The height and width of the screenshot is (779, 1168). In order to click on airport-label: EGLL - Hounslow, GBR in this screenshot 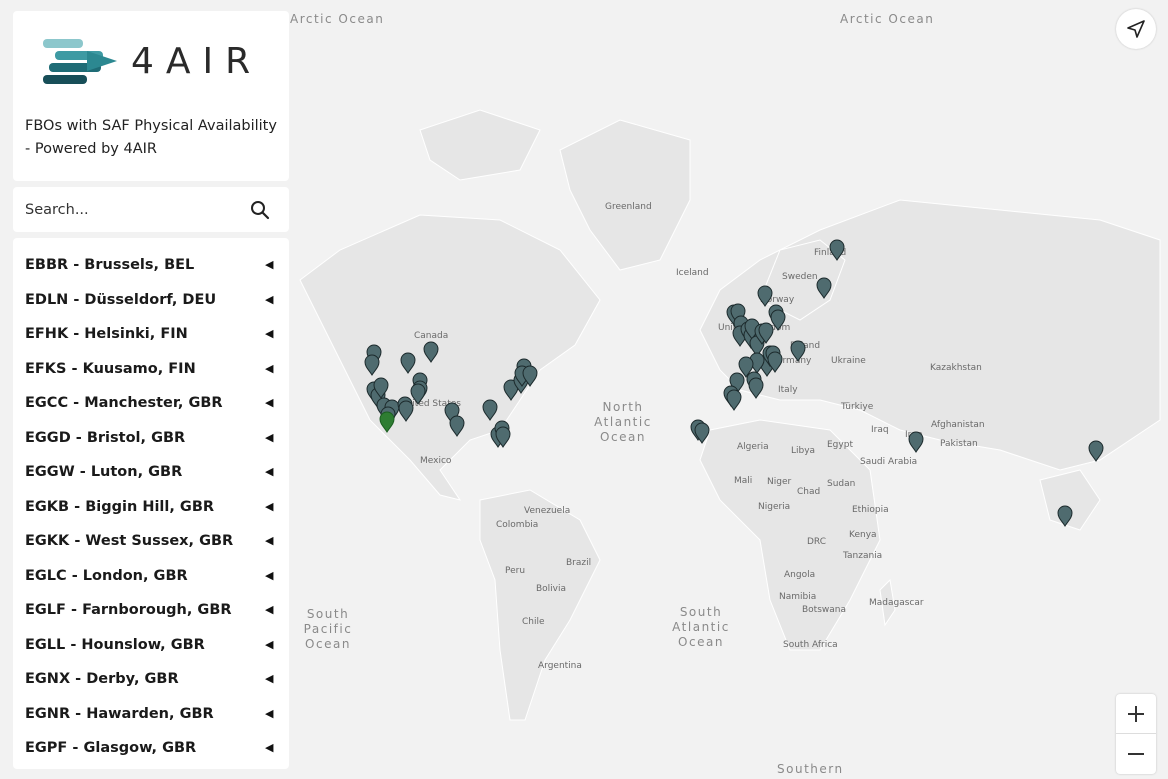, I will do `click(115, 644)`.